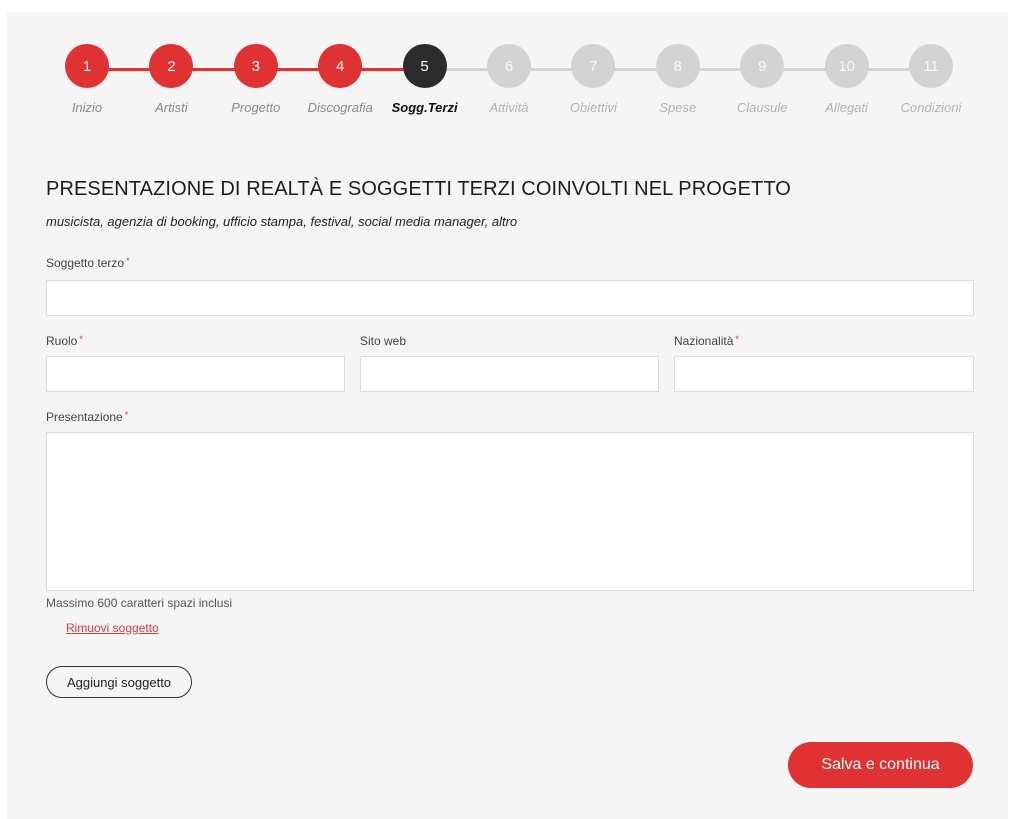 This screenshot has width=1009, height=819. What do you see at coordinates (509, 66) in the screenshot?
I see `step-6-circle: 6` at bounding box center [509, 66].